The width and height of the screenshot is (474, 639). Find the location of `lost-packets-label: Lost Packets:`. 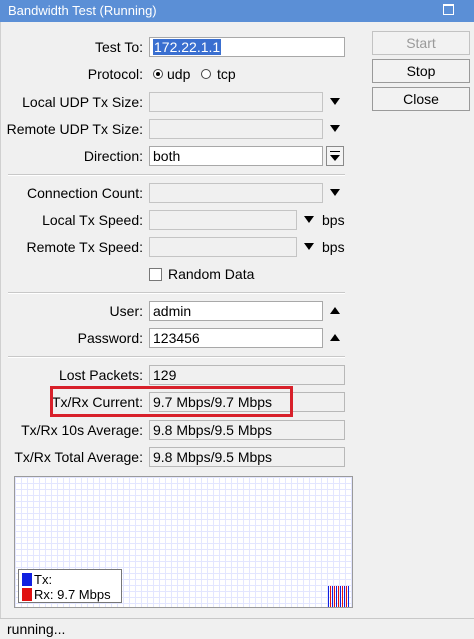

lost-packets-label: Lost Packets: is located at coordinates (100, 375).